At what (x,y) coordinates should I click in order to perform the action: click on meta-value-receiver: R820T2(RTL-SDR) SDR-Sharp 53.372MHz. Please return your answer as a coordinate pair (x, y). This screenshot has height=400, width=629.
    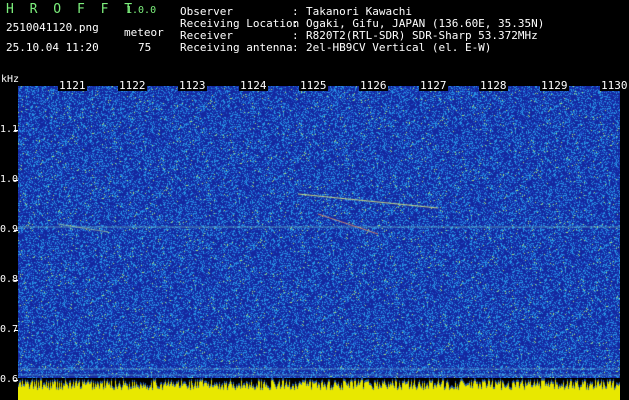
    Looking at the image, I should click on (422, 35).